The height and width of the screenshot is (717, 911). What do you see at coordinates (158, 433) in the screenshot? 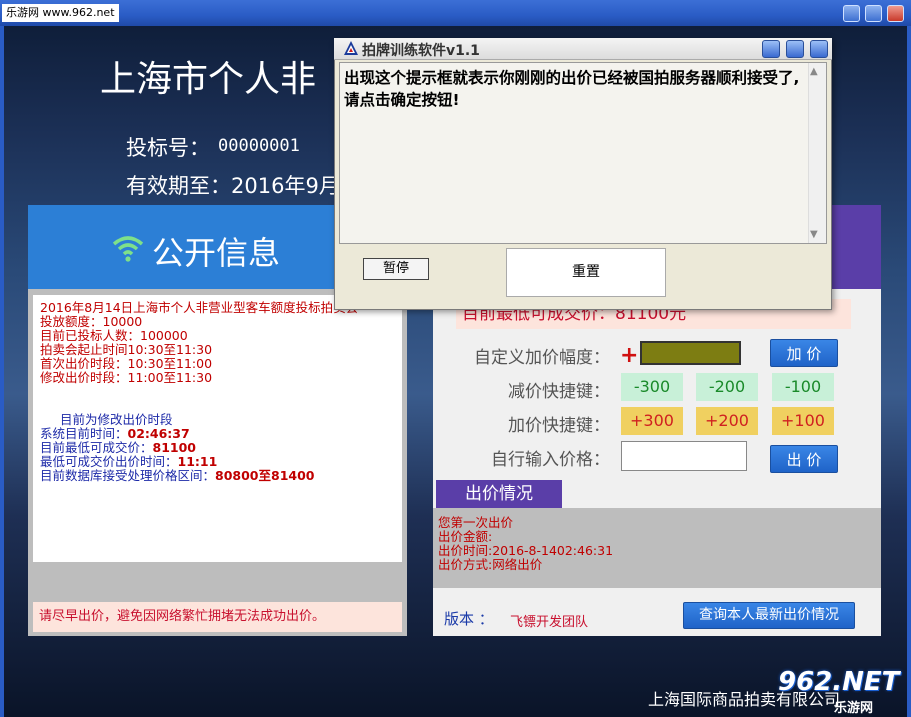
I see `system-time-value: 02:46:37` at bounding box center [158, 433].